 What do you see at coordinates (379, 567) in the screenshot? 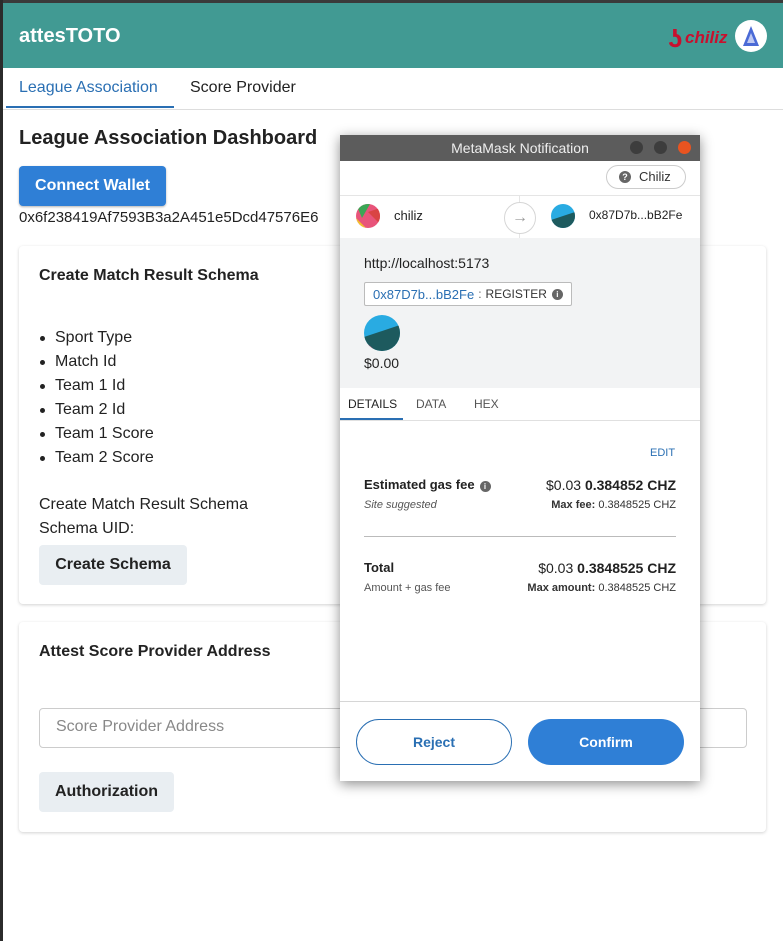
I see `total-label: Total` at bounding box center [379, 567].